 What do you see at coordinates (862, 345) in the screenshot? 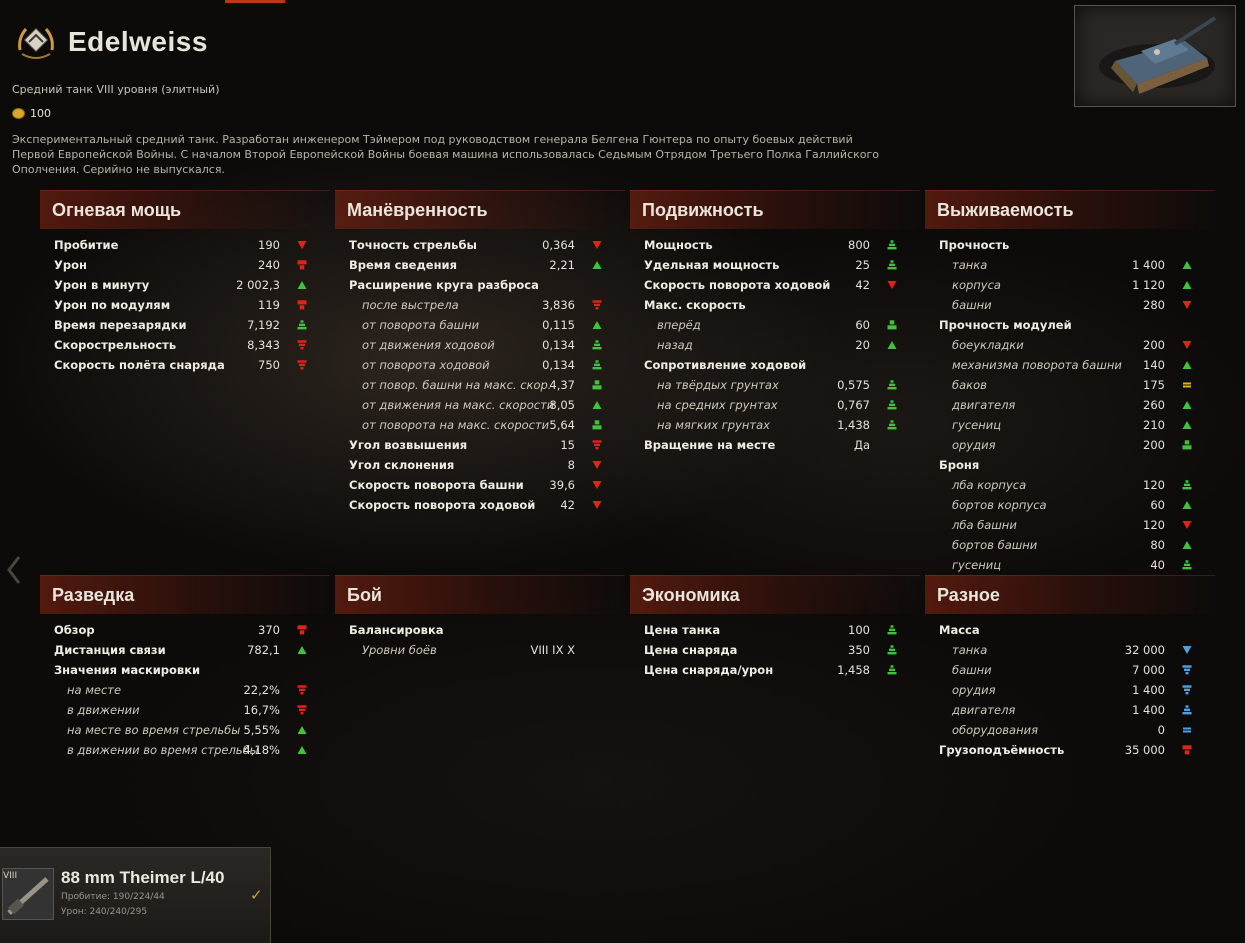
I see `stat-value: 20` at bounding box center [862, 345].